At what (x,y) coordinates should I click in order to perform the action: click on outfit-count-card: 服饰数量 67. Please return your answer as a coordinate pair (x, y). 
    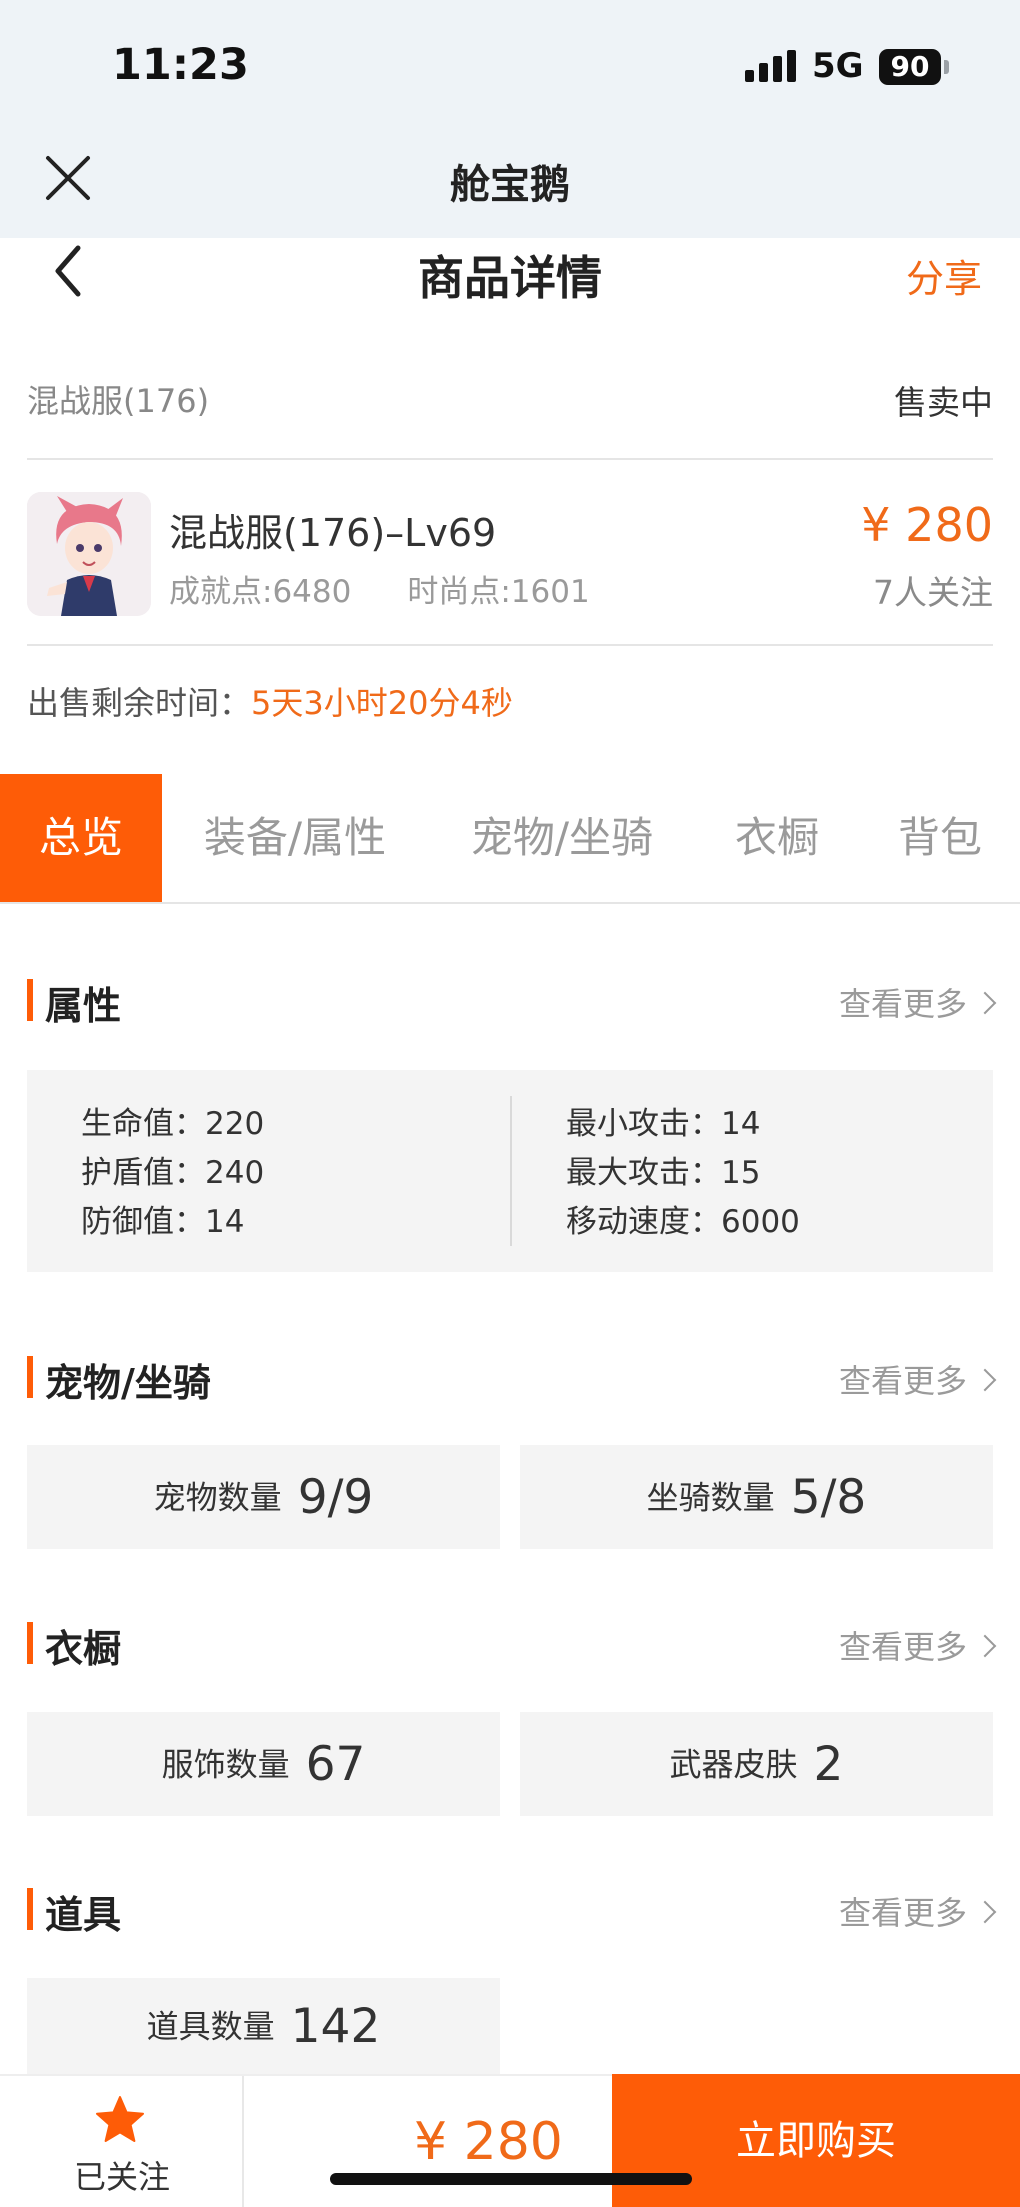
    Looking at the image, I should click on (263, 1764).